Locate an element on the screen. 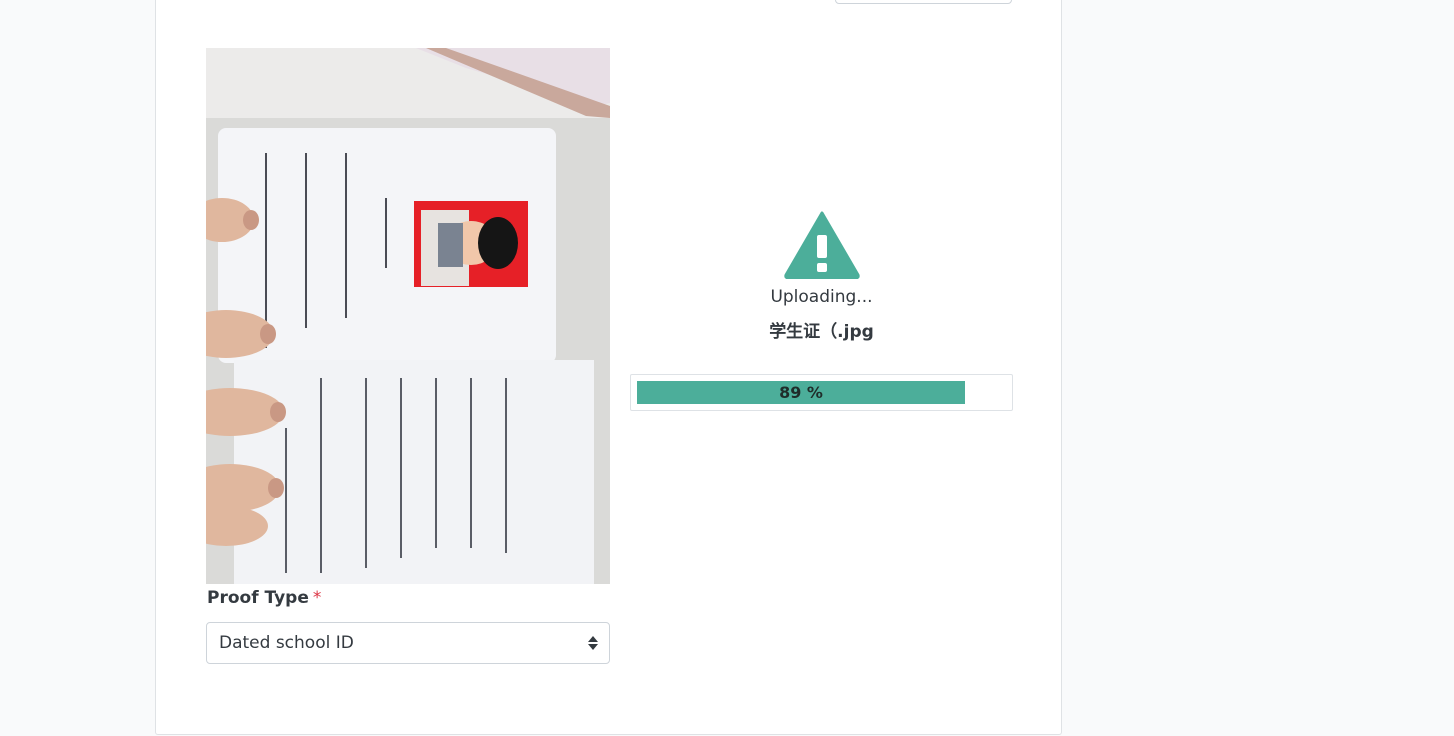 The height and width of the screenshot is (736, 1454). upload-status: Uploading... 学生证（.jpg is located at coordinates (821, 270).